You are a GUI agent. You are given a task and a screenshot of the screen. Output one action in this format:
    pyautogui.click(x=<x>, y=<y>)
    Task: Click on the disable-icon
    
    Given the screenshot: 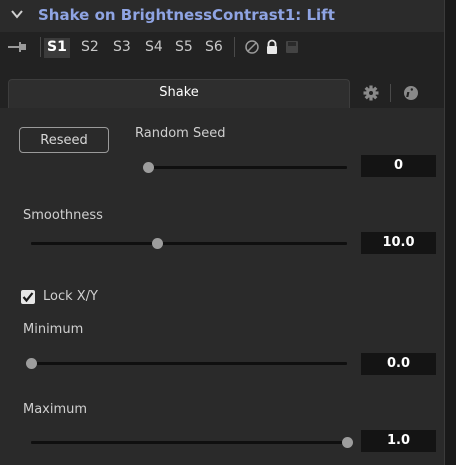 What is the action you would take?
    pyautogui.click(x=252, y=47)
    